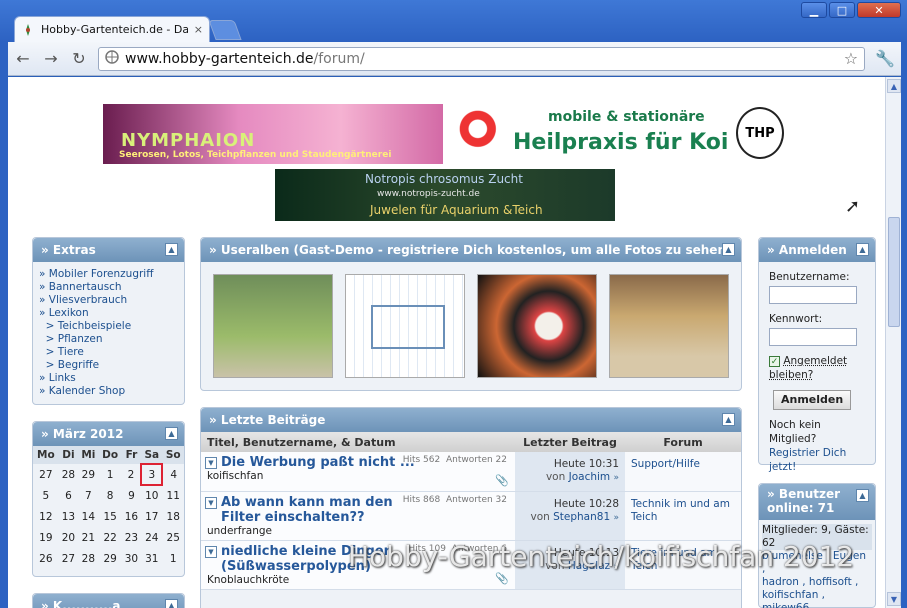 This screenshot has height=608, width=907. Describe the element at coordinates (807, 460) in the screenshot. I see `register-link: Registrier Dich jetzt!` at that location.